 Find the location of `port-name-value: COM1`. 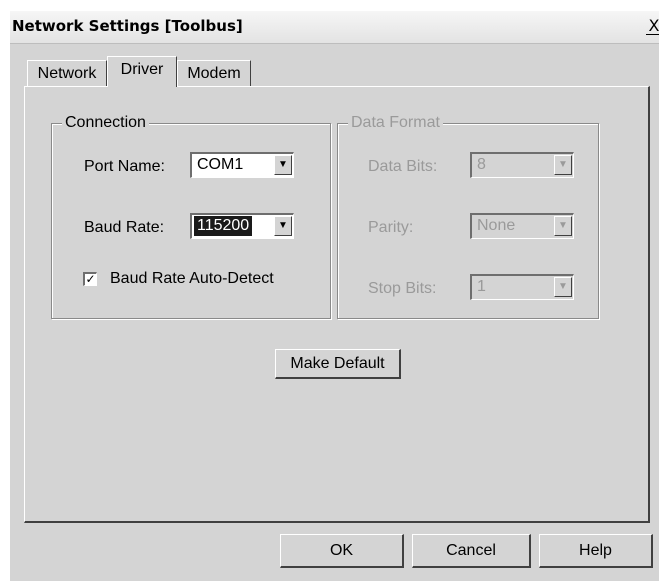

port-name-value: COM1 is located at coordinates (220, 164).